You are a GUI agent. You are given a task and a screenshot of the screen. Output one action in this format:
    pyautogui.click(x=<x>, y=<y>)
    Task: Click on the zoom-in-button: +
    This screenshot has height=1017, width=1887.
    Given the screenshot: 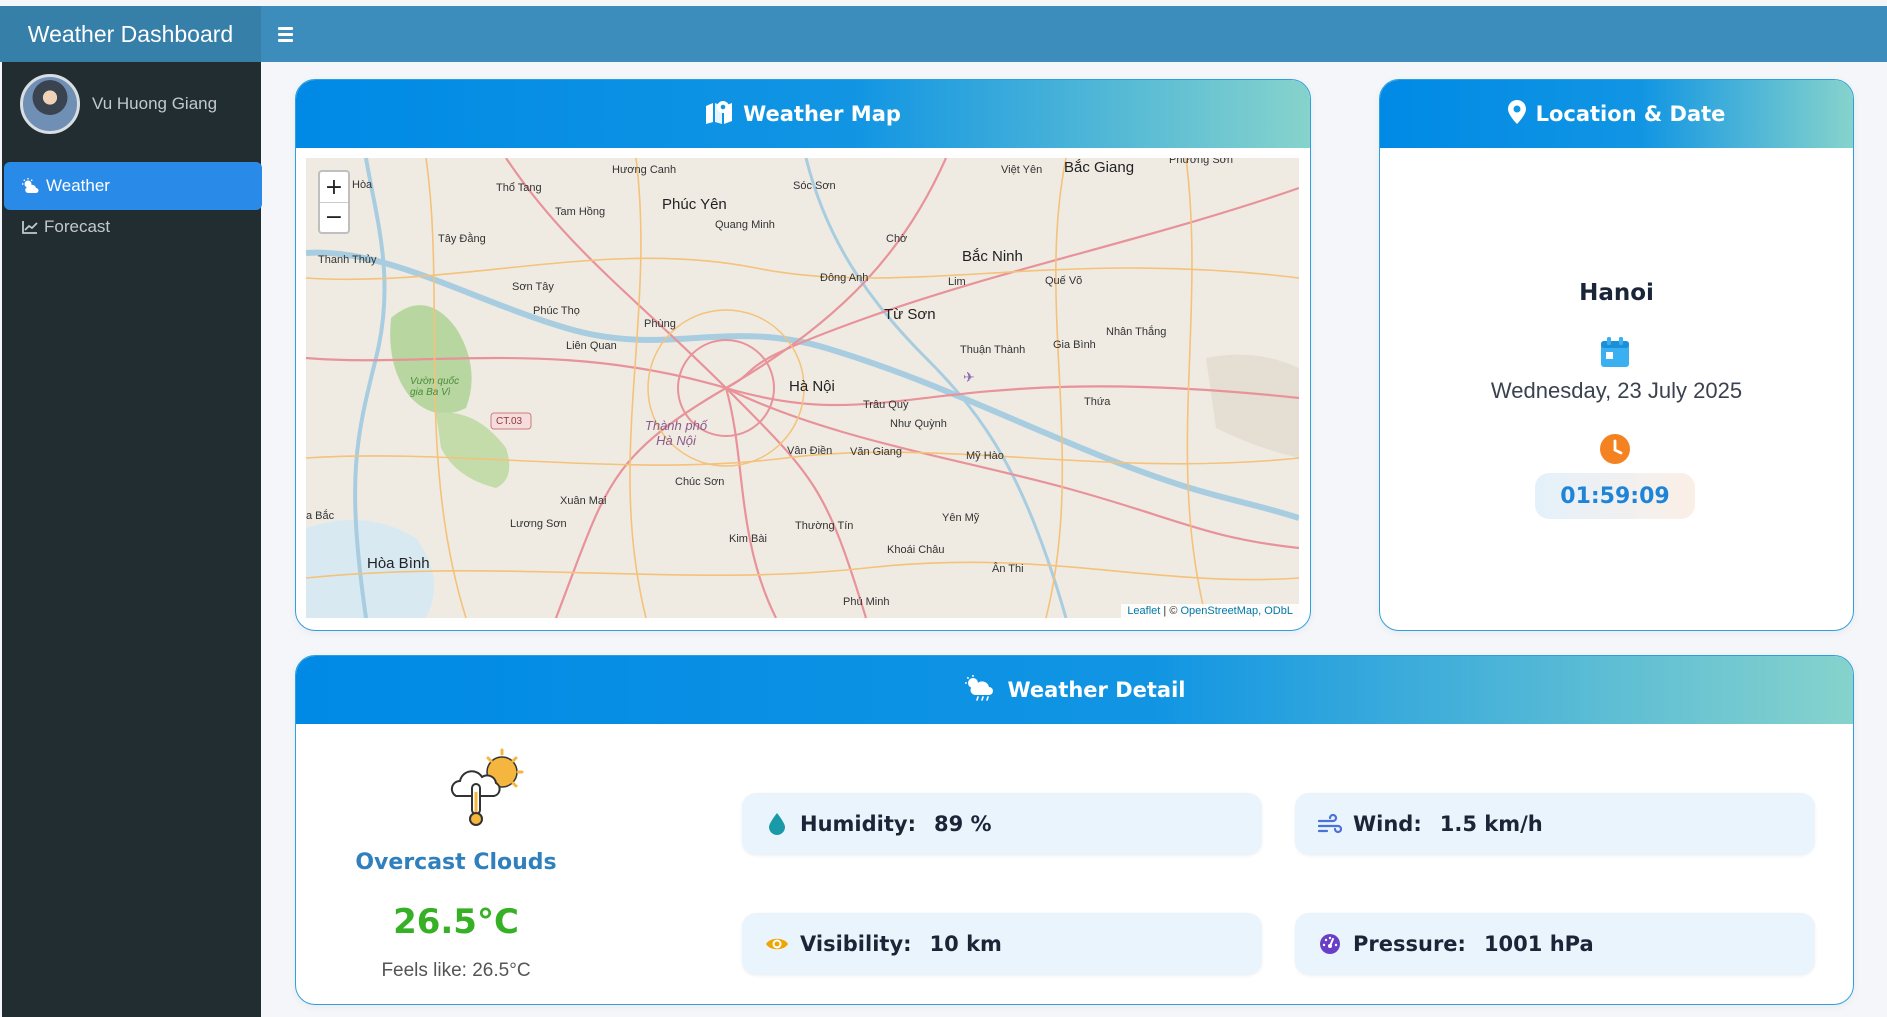 What is the action you would take?
    pyautogui.click(x=334, y=187)
    